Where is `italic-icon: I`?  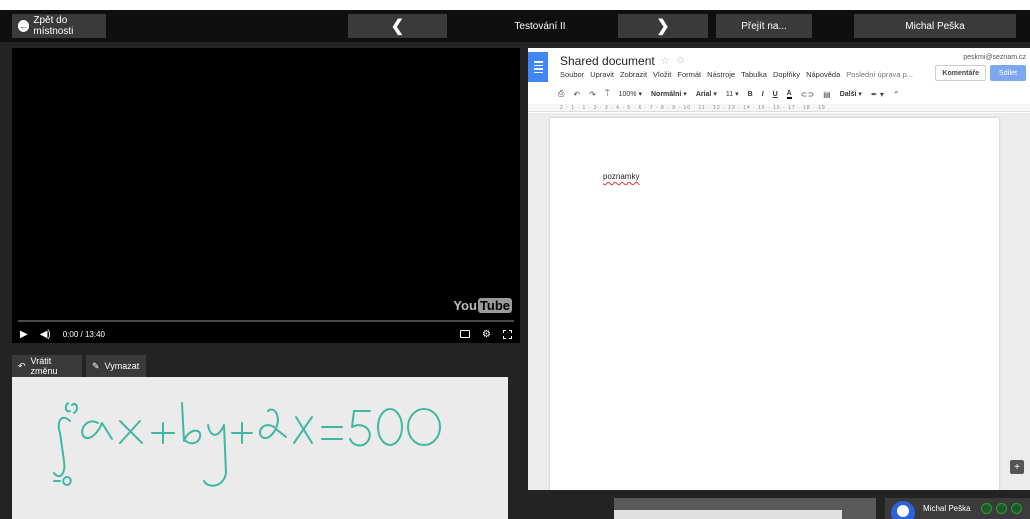 italic-icon: I is located at coordinates (763, 94).